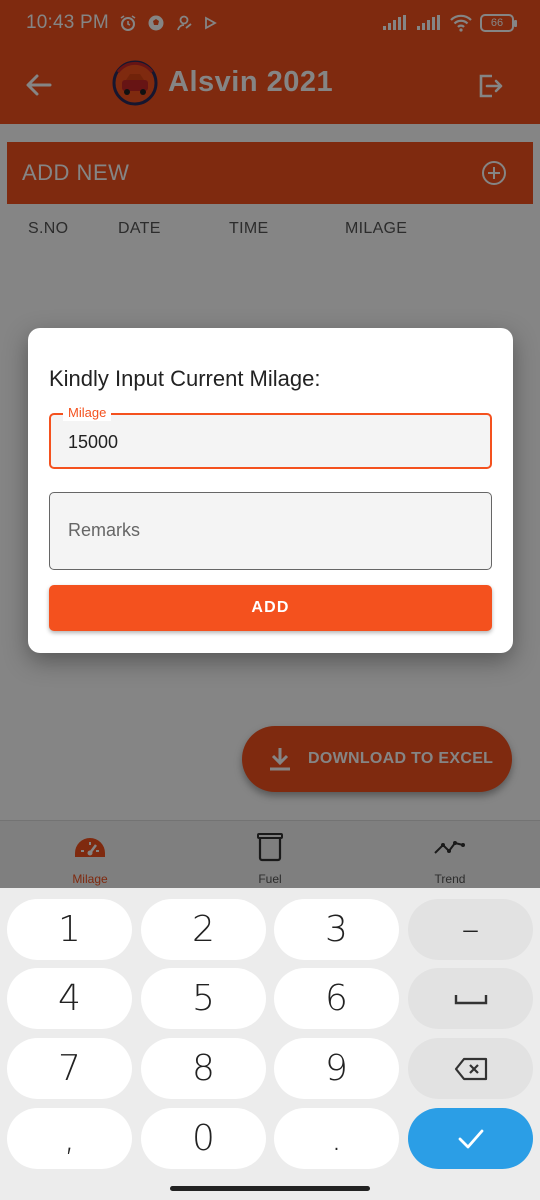 Image resolution: width=540 pixels, height=1200 pixels. I want to click on key-enter, so click(470, 1138).